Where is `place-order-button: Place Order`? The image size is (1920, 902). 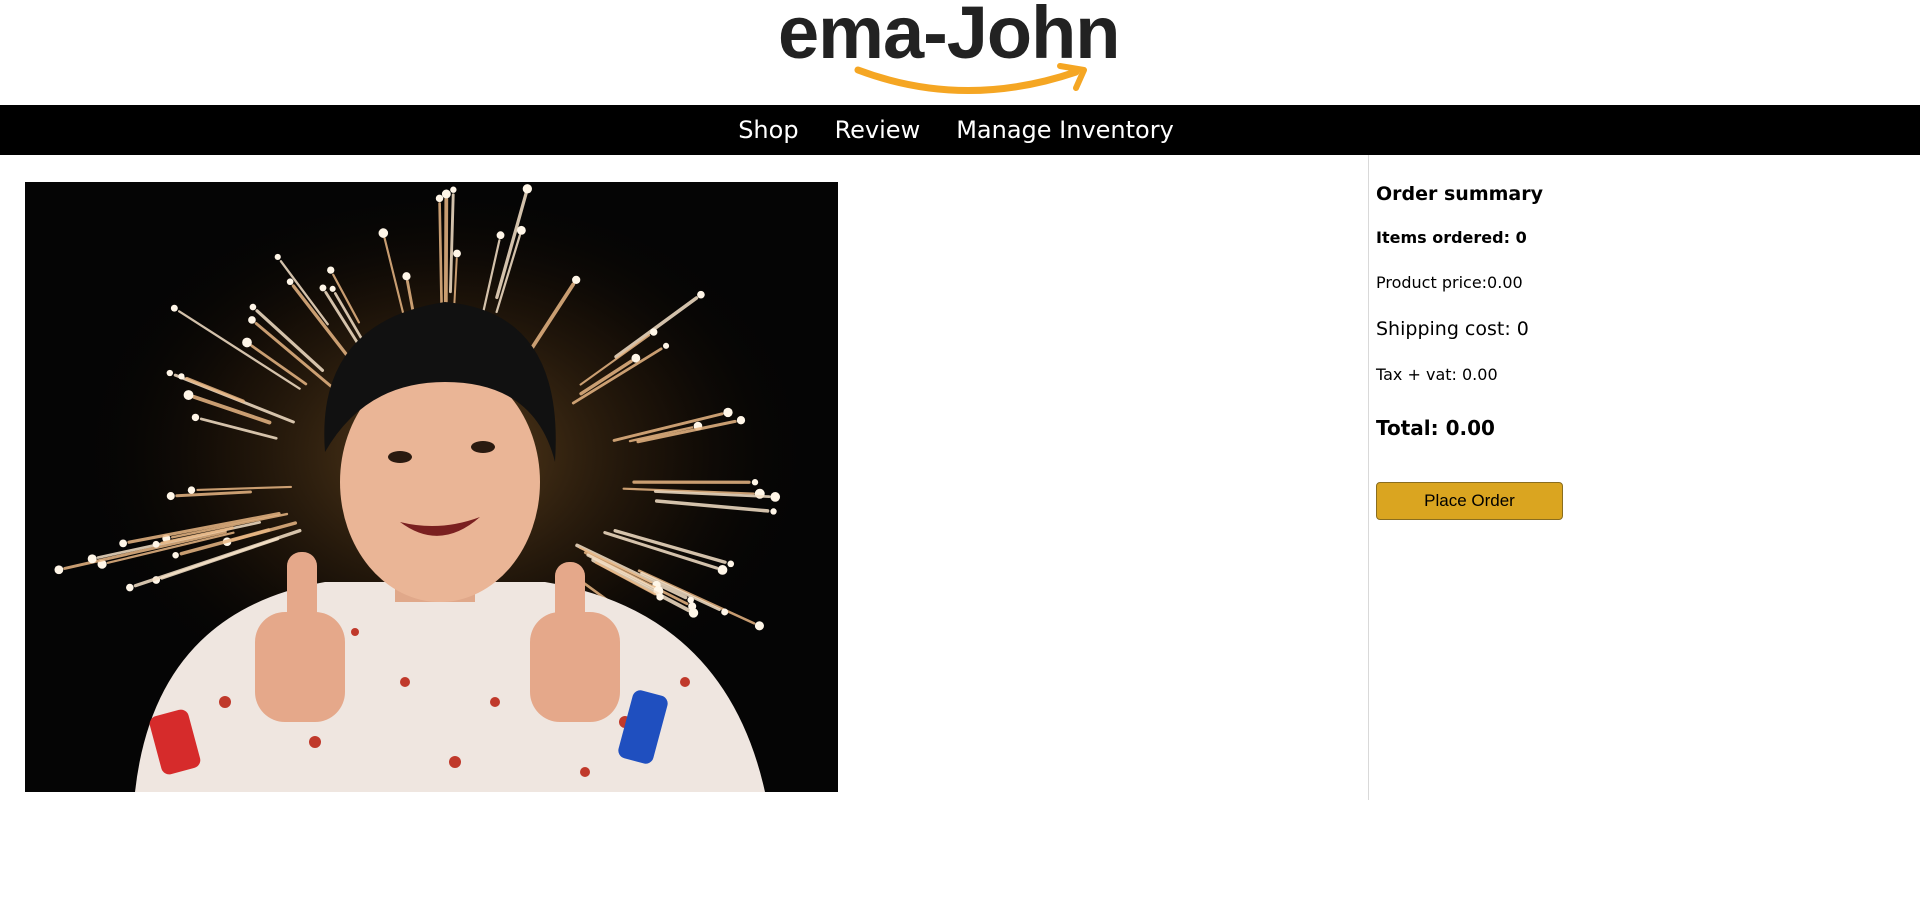
place-order-button: Place Order is located at coordinates (1469, 500).